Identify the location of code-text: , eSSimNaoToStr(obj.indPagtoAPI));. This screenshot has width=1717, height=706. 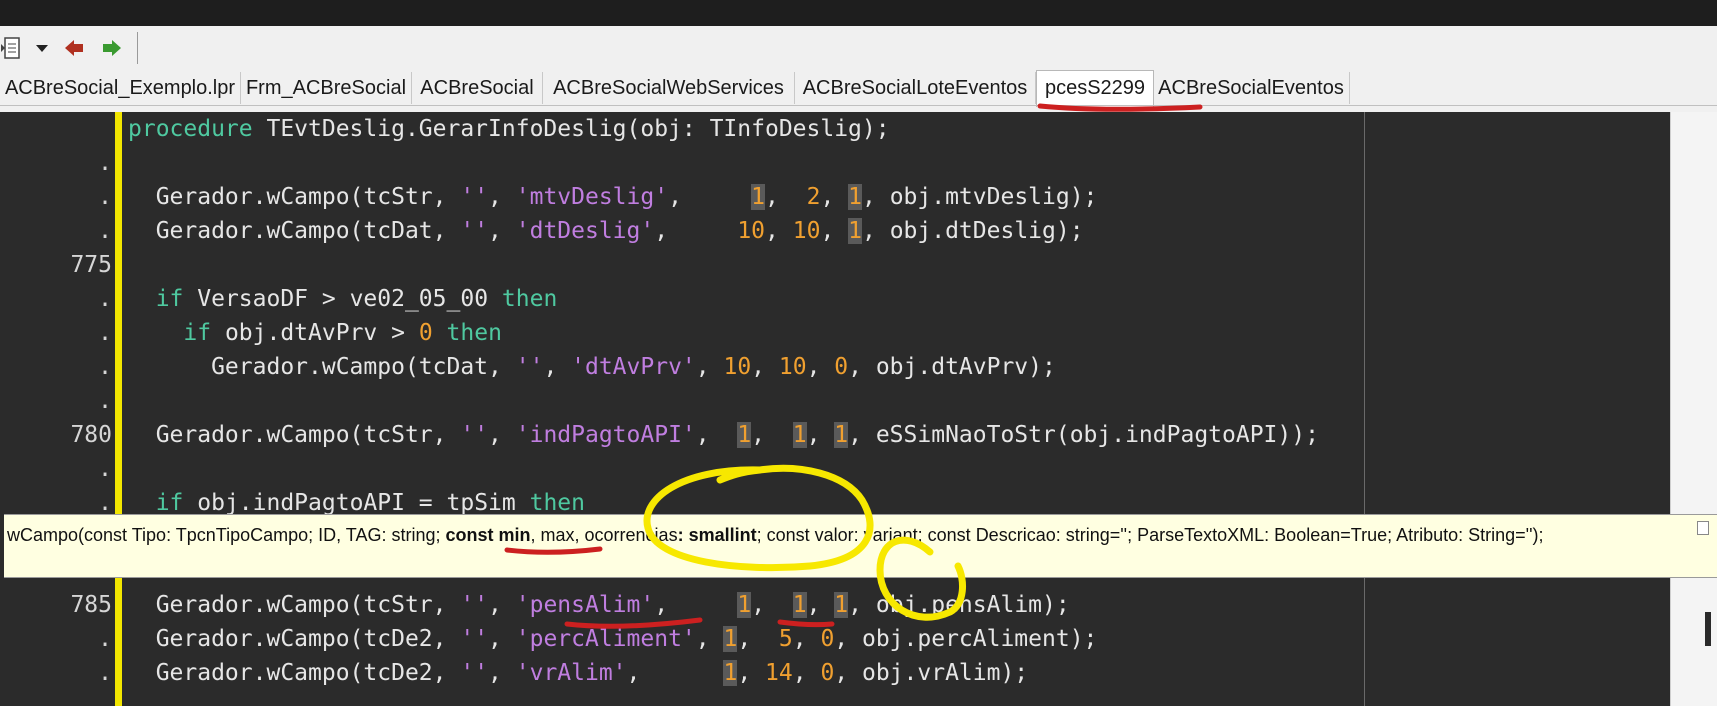
(1083, 435).